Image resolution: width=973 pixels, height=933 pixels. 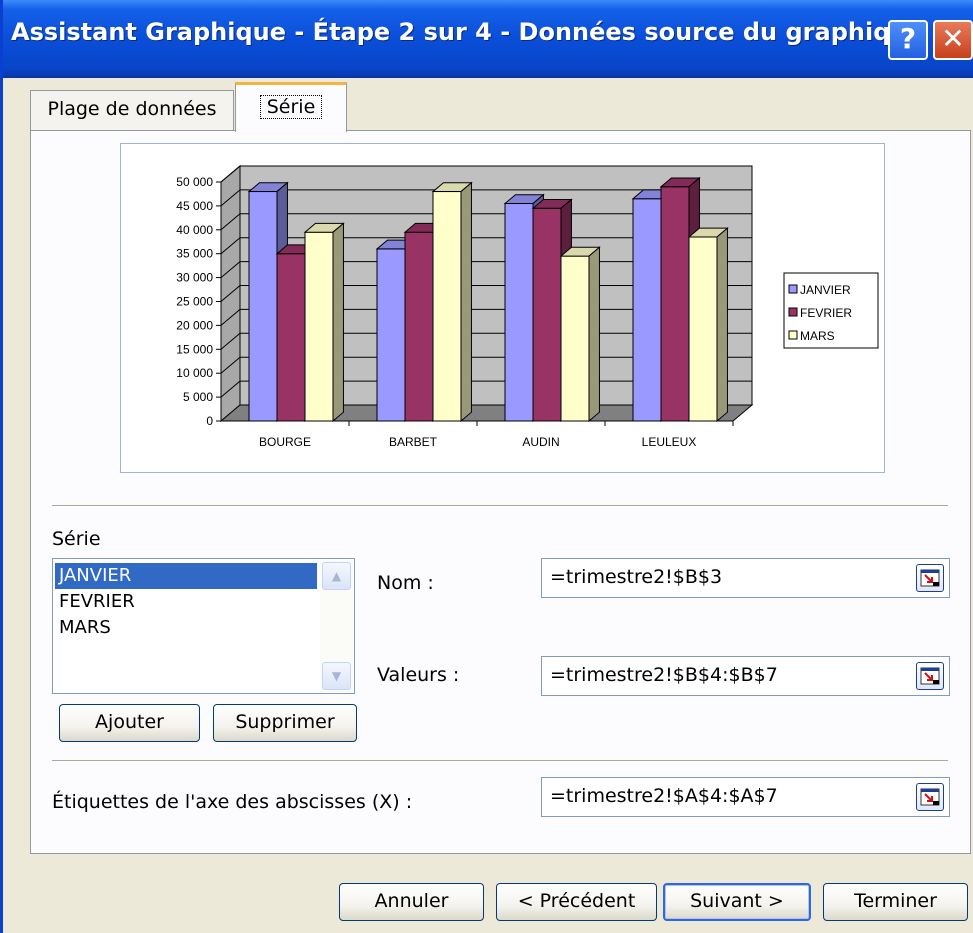 What do you see at coordinates (194, 278) in the screenshot?
I see `y-tick-label: 30 000` at bounding box center [194, 278].